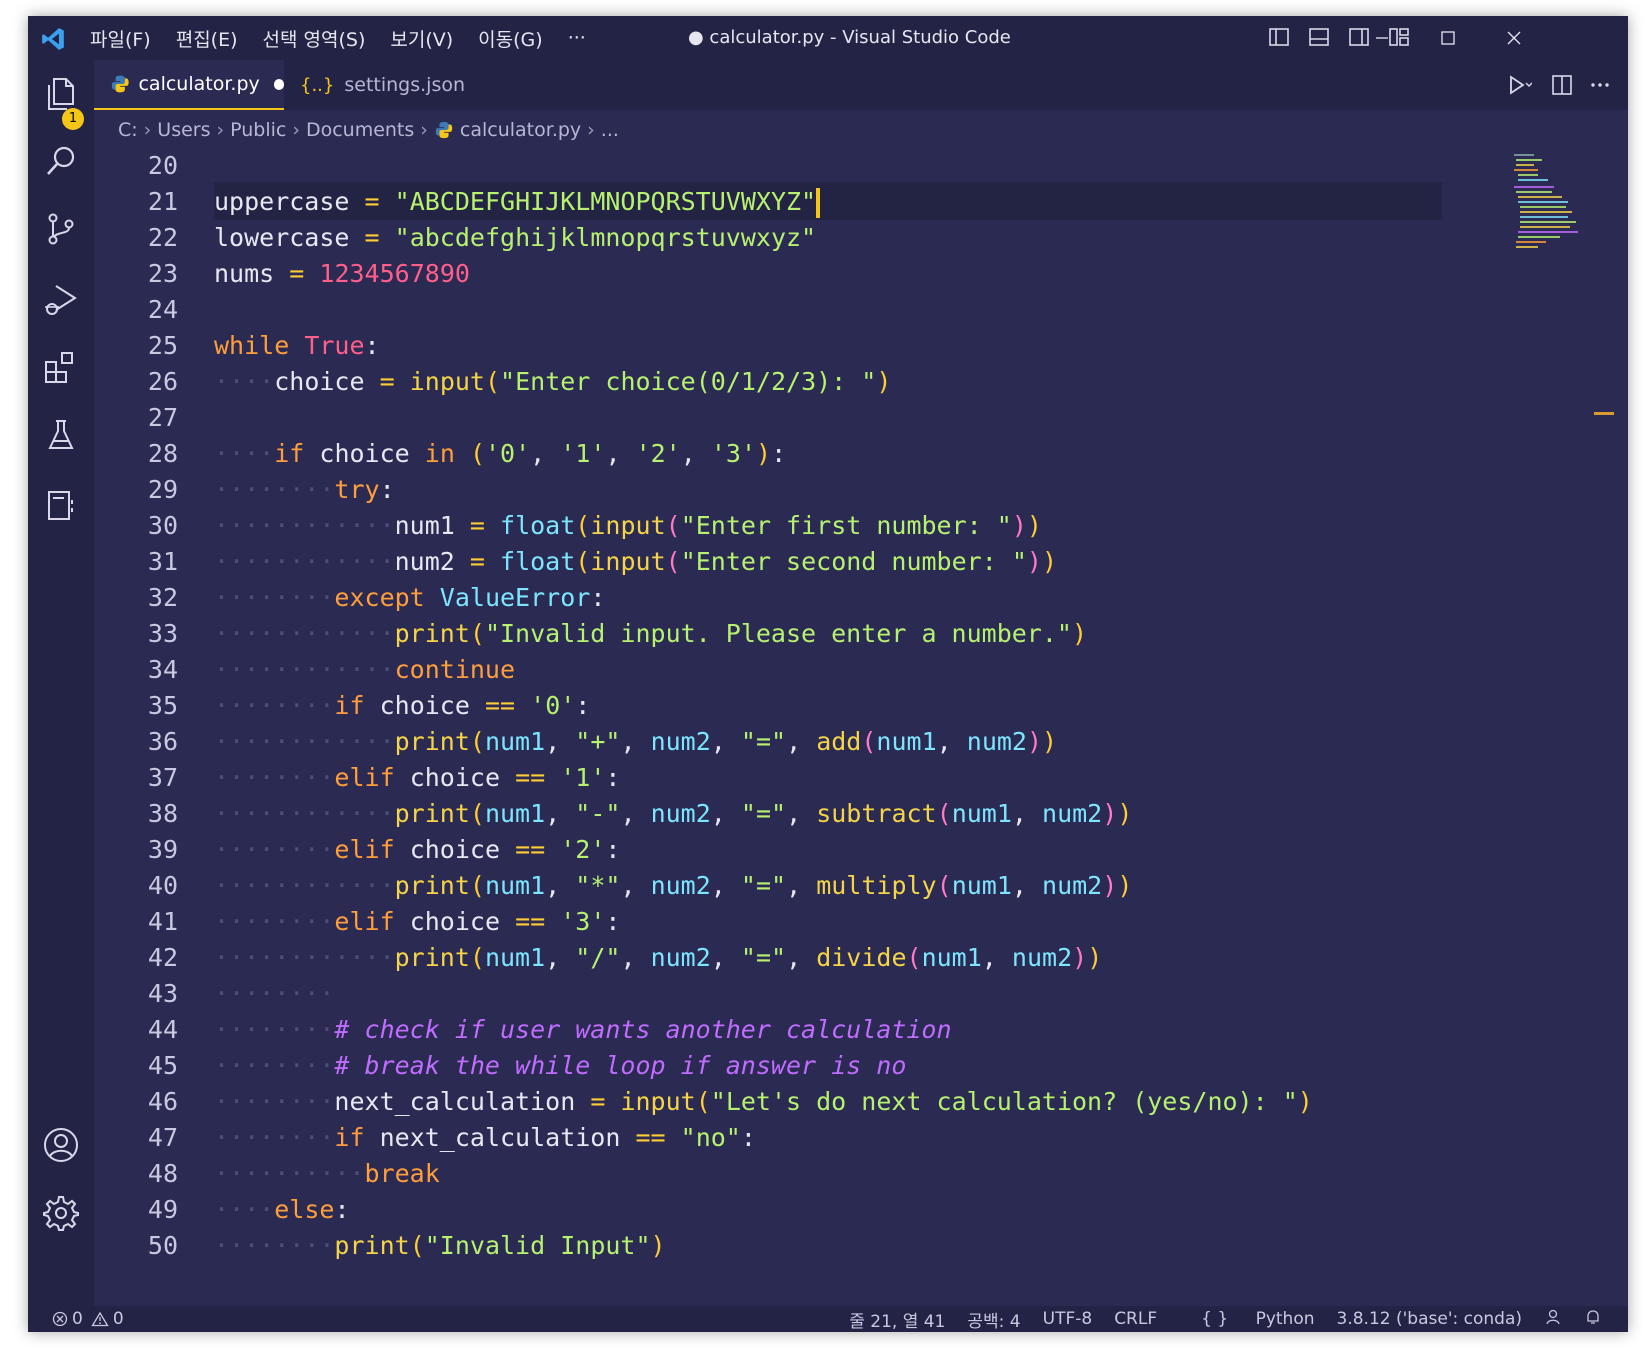 Image resolution: width=1645 pixels, height=1351 pixels. Describe the element at coordinates (379, 85) in the screenshot. I see `tab-settings-json: {..} settings.json` at that location.